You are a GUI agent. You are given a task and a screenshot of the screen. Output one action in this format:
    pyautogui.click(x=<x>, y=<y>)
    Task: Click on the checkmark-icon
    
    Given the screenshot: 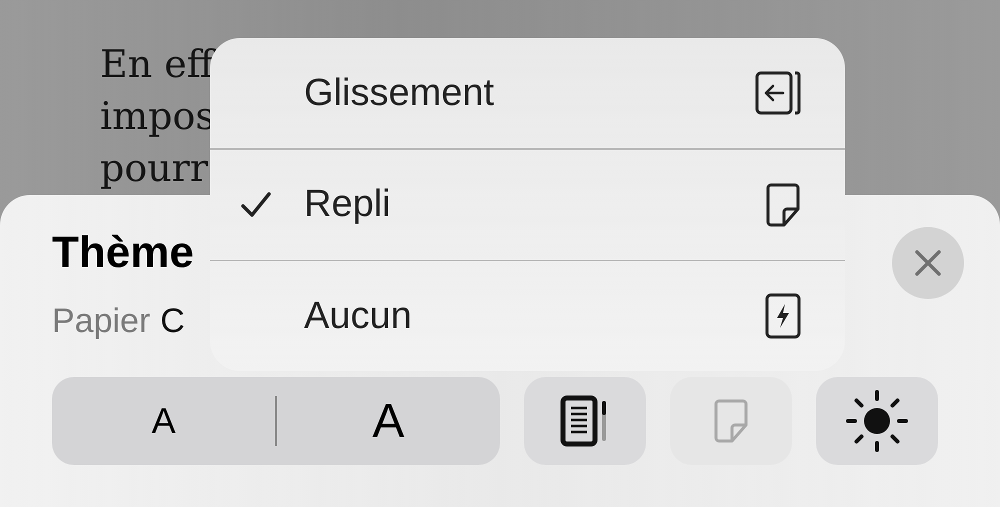 What is the action you would take?
    pyautogui.click(x=256, y=204)
    